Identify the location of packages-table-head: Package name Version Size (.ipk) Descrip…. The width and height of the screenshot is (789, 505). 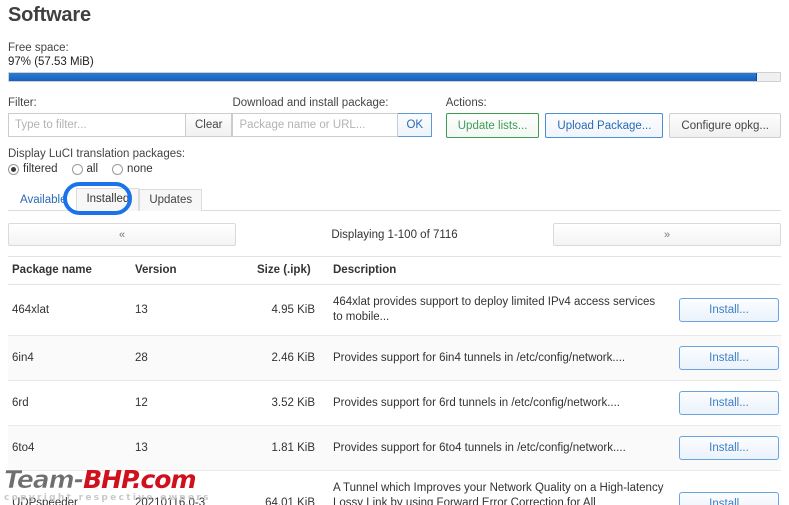
(394, 270).